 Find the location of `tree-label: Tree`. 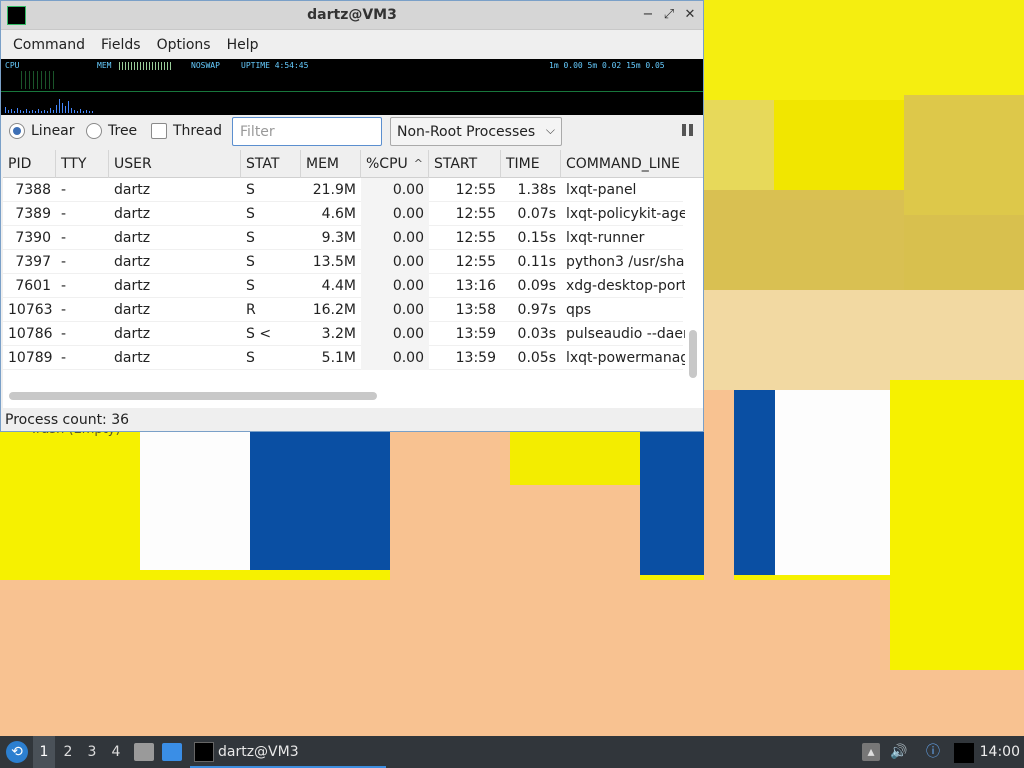

tree-label: Tree is located at coordinates (122, 131).